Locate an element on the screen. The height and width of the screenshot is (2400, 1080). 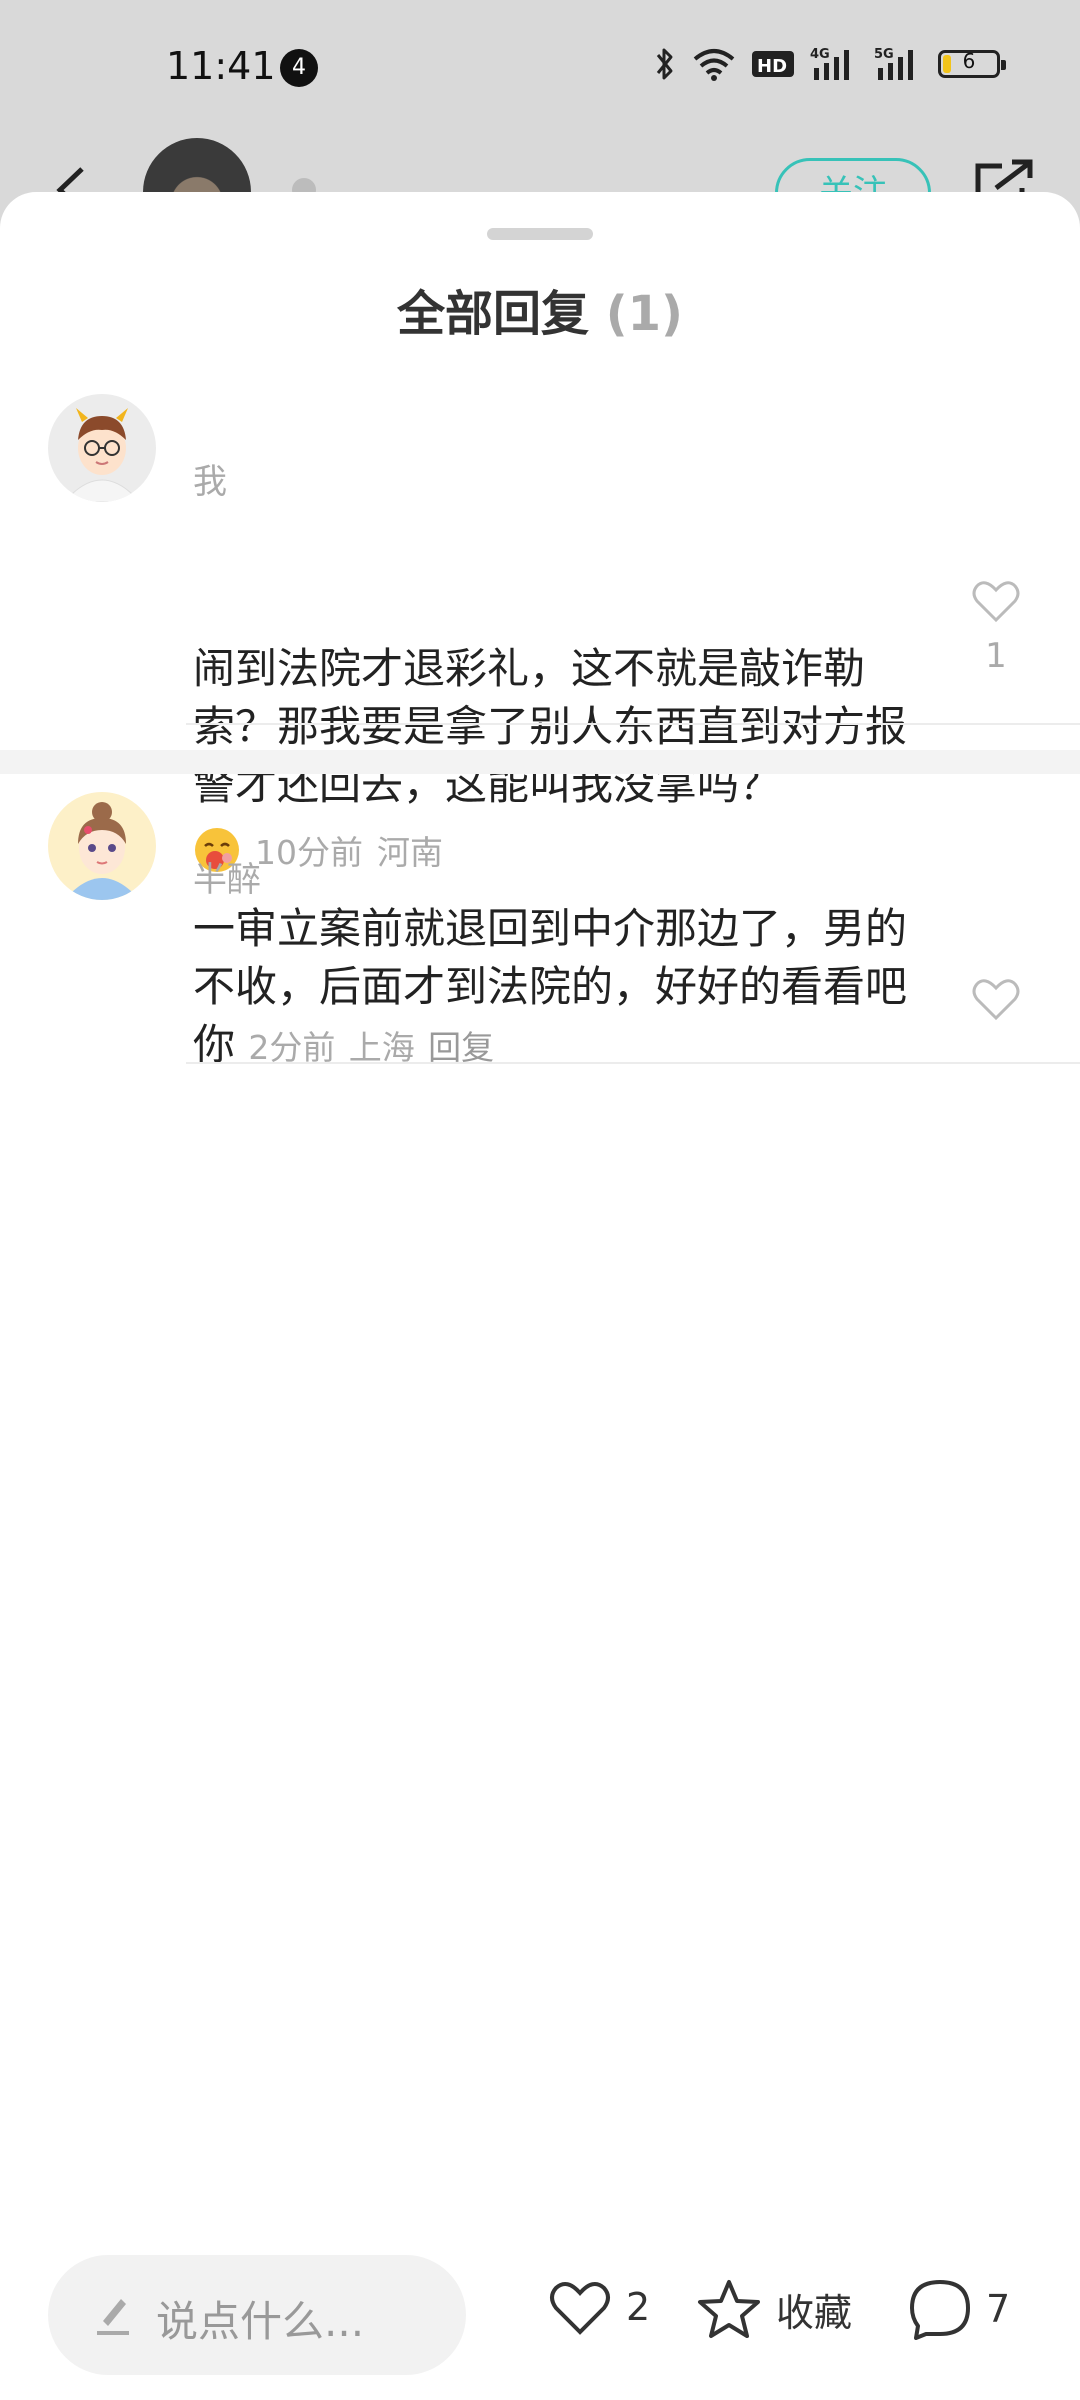
signal-4g-icon: 4G is located at coordinates (829, 63).